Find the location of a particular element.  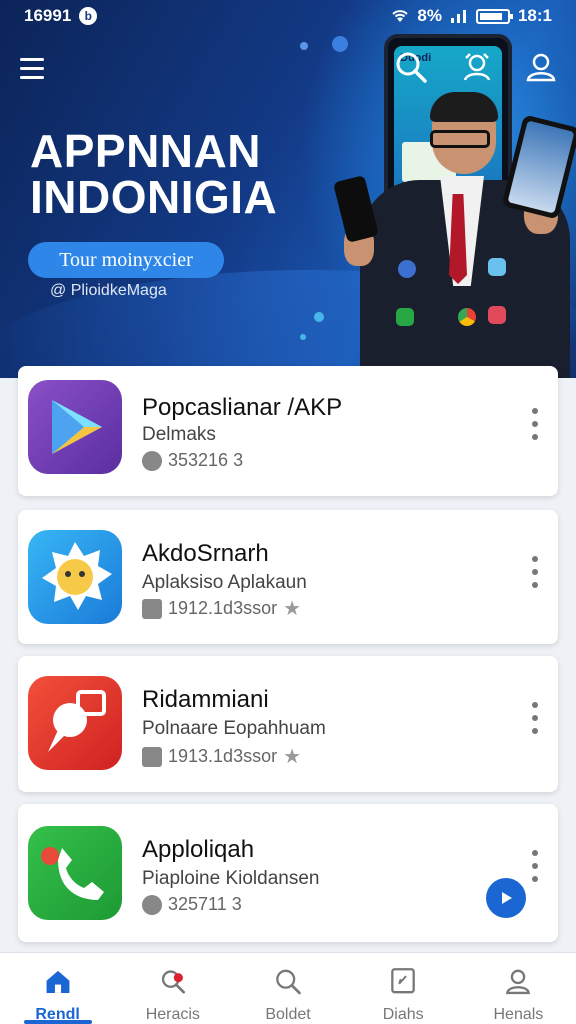

search-badge-icon is located at coordinates (173, 982).